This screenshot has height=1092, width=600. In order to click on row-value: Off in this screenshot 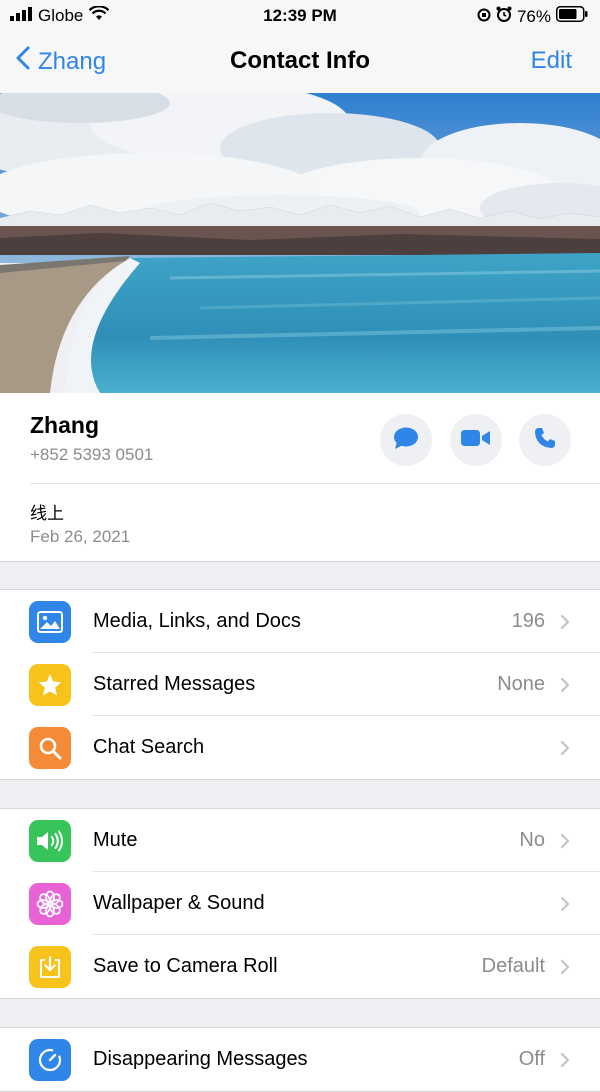, I will do `click(531, 1059)`.